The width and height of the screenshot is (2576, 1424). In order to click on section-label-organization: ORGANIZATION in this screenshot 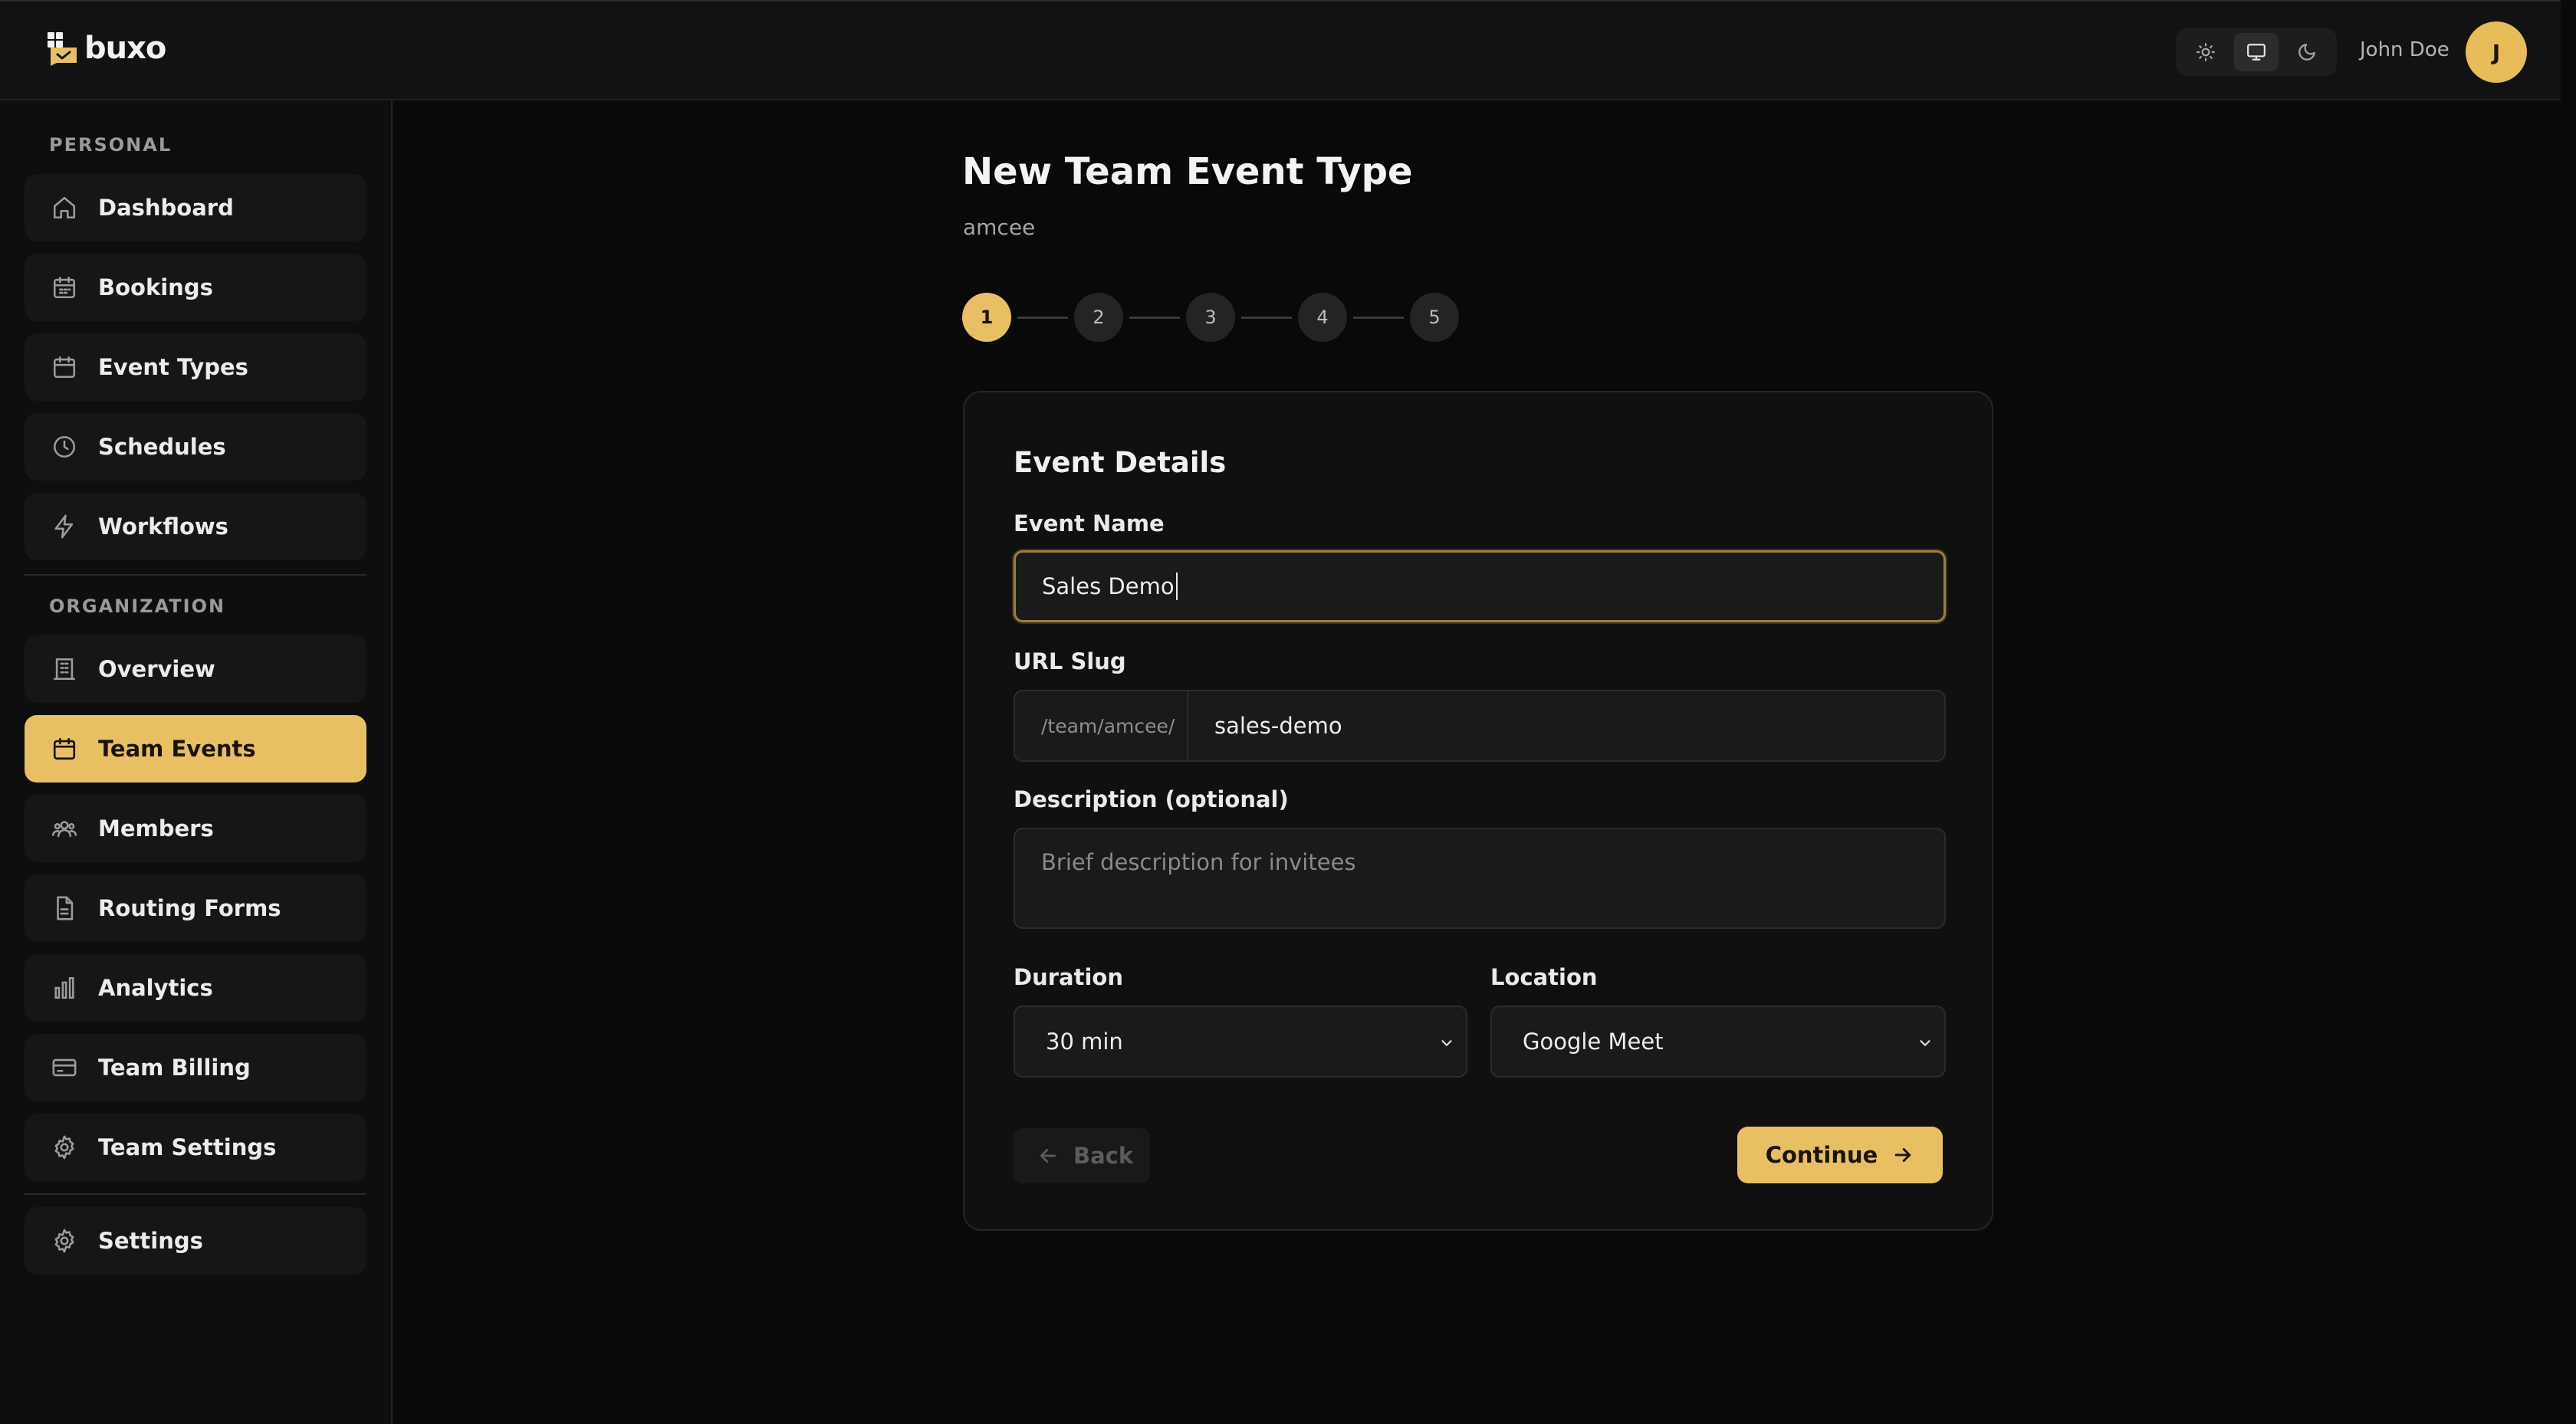, I will do `click(138, 606)`.